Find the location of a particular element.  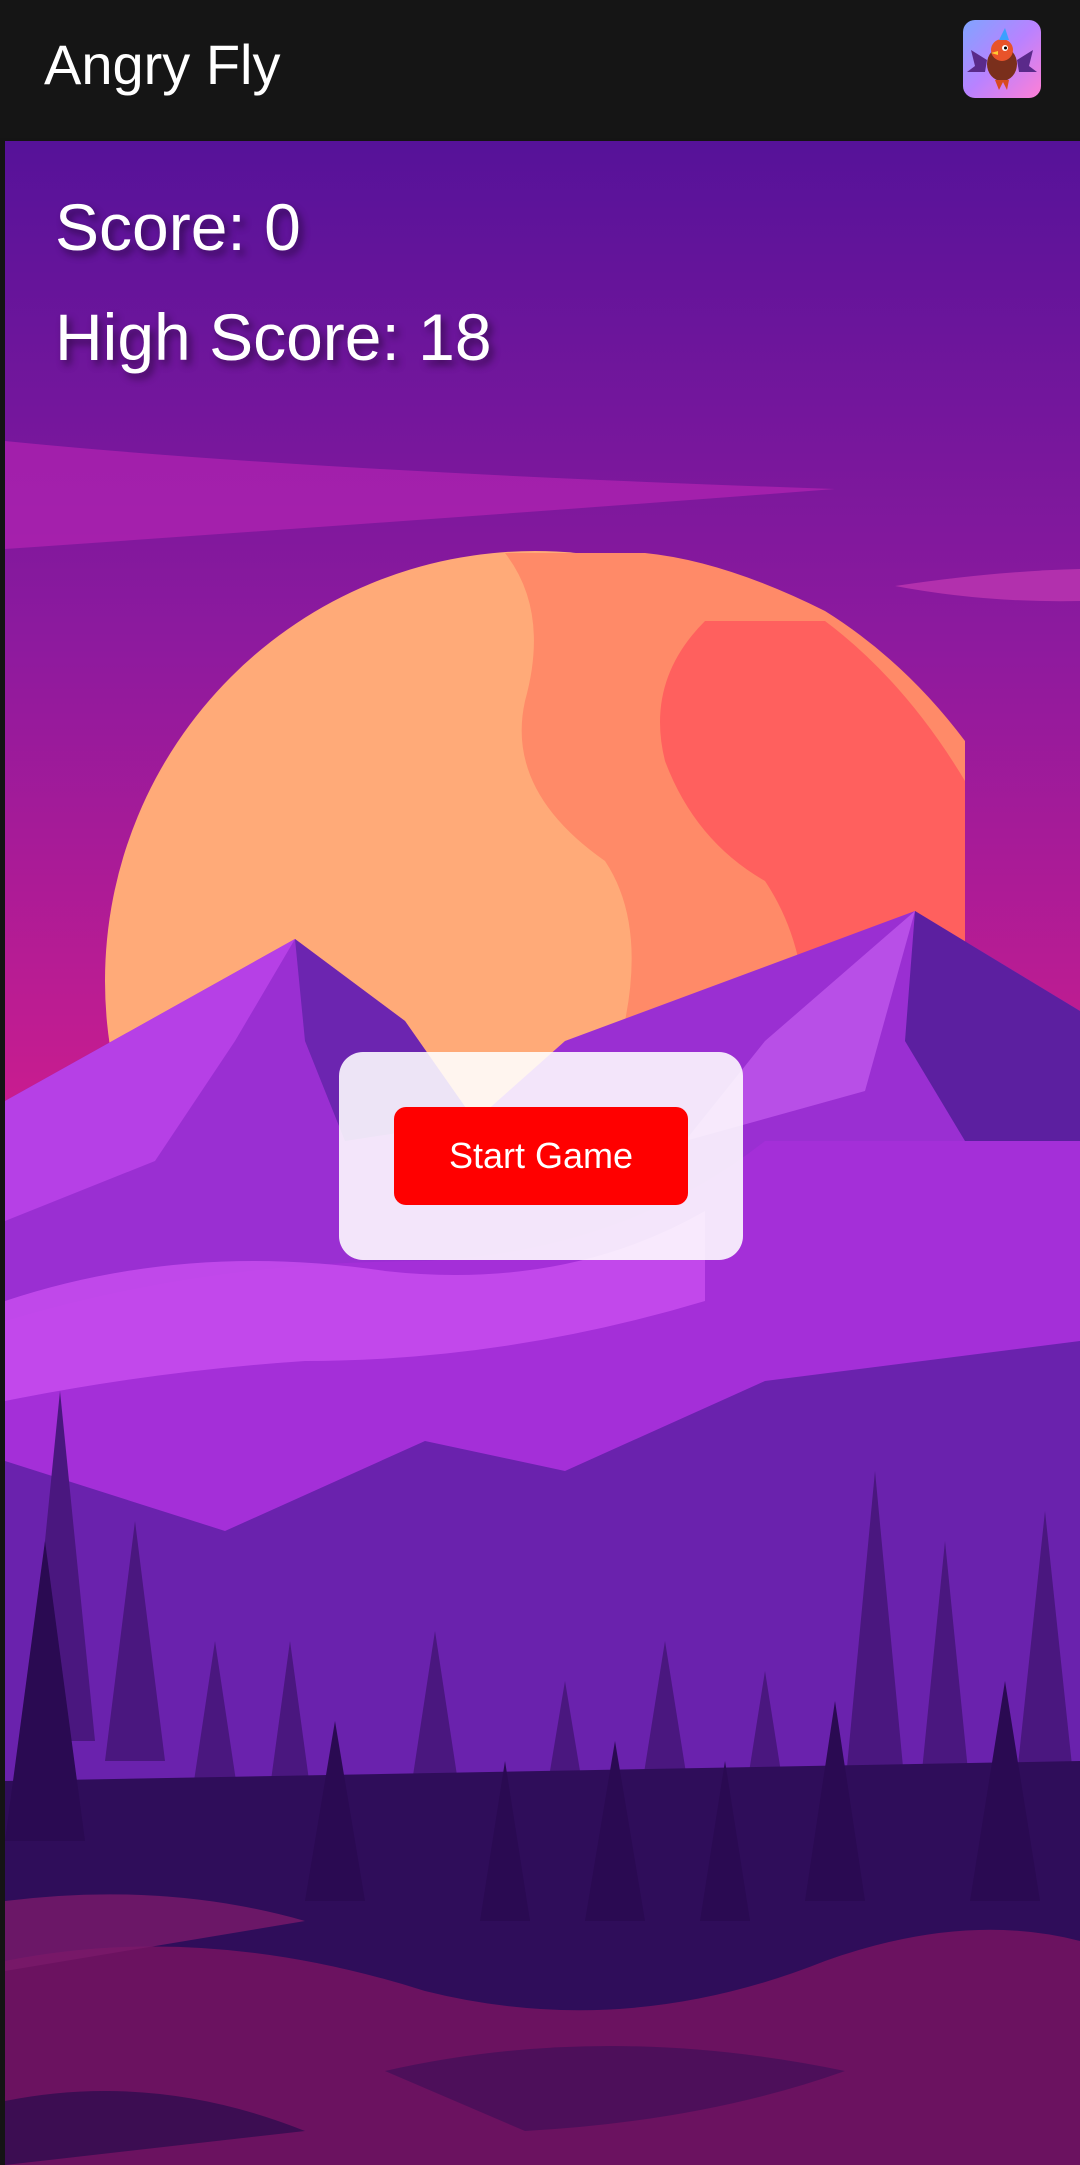

start-game-button: Start Game is located at coordinates (541, 1156).